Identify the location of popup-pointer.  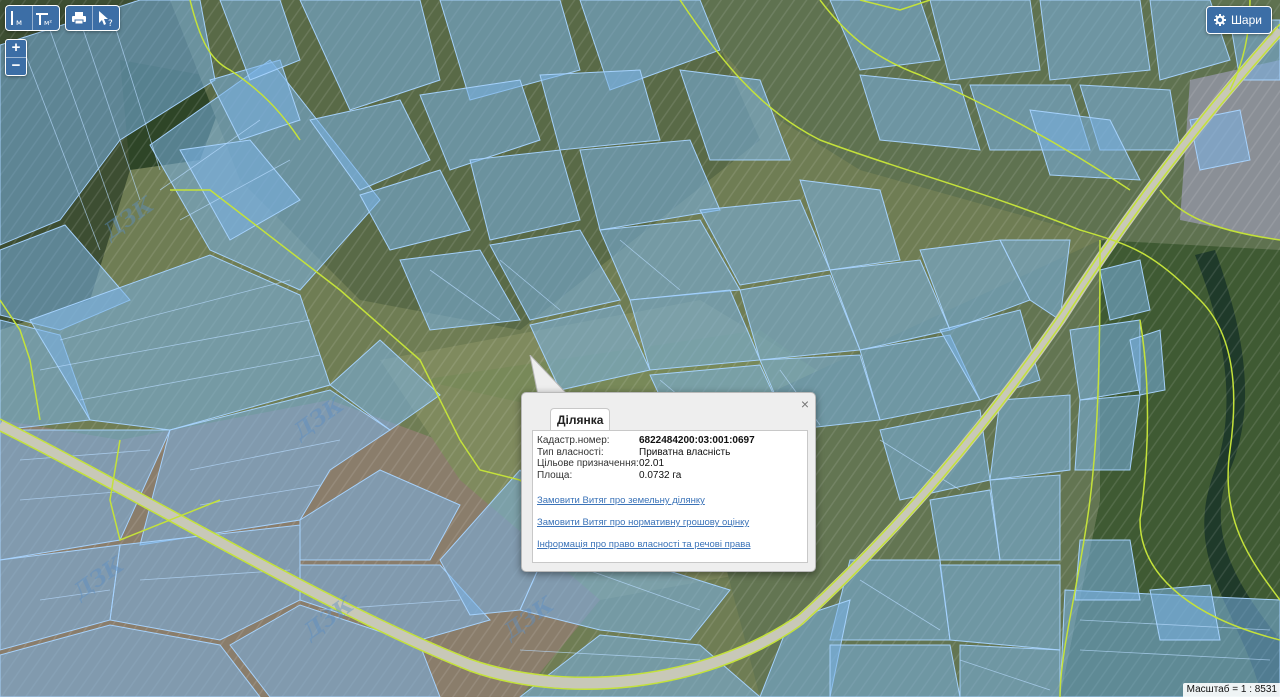
(548, 375).